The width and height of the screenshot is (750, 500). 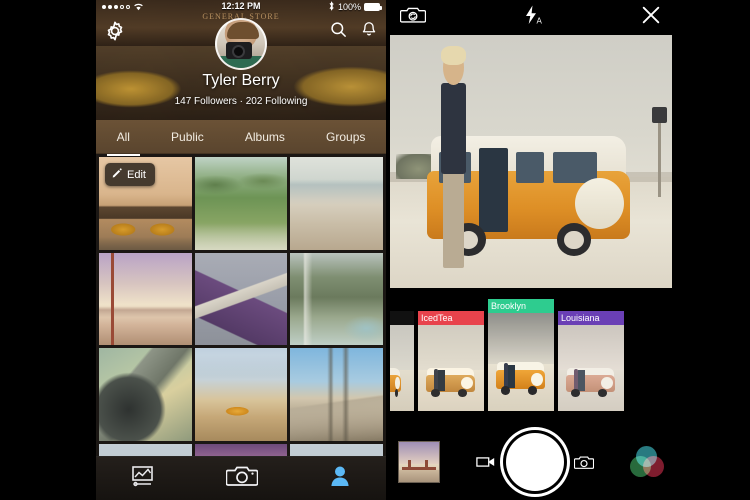 I want to click on close-icon, so click(x=651, y=17).